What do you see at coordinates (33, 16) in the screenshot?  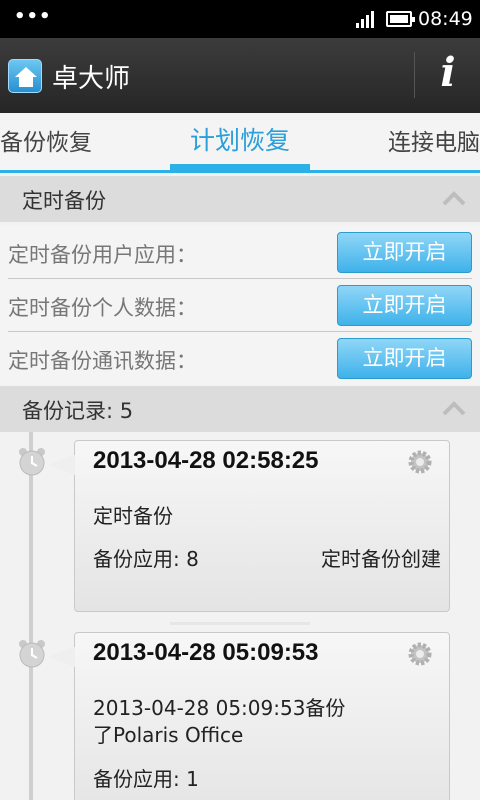 I see `notification-dots: •••` at bounding box center [33, 16].